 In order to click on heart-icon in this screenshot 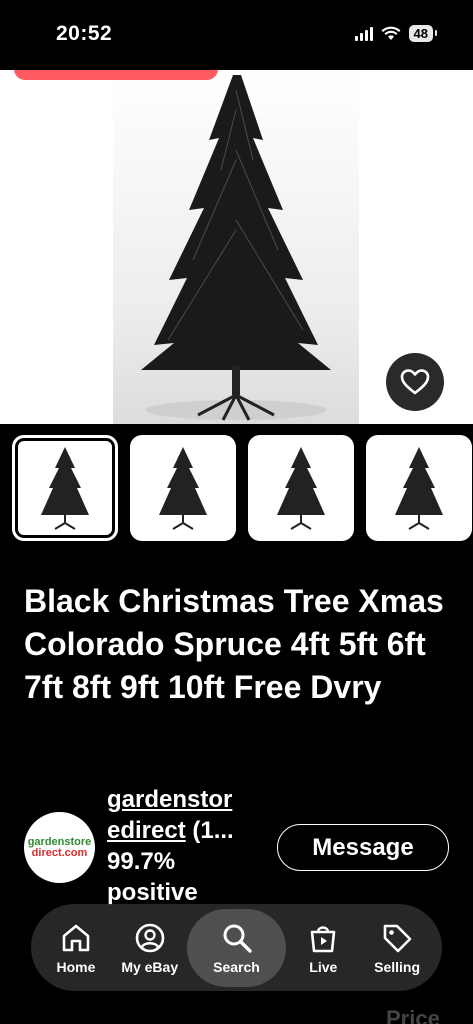, I will do `click(415, 382)`.